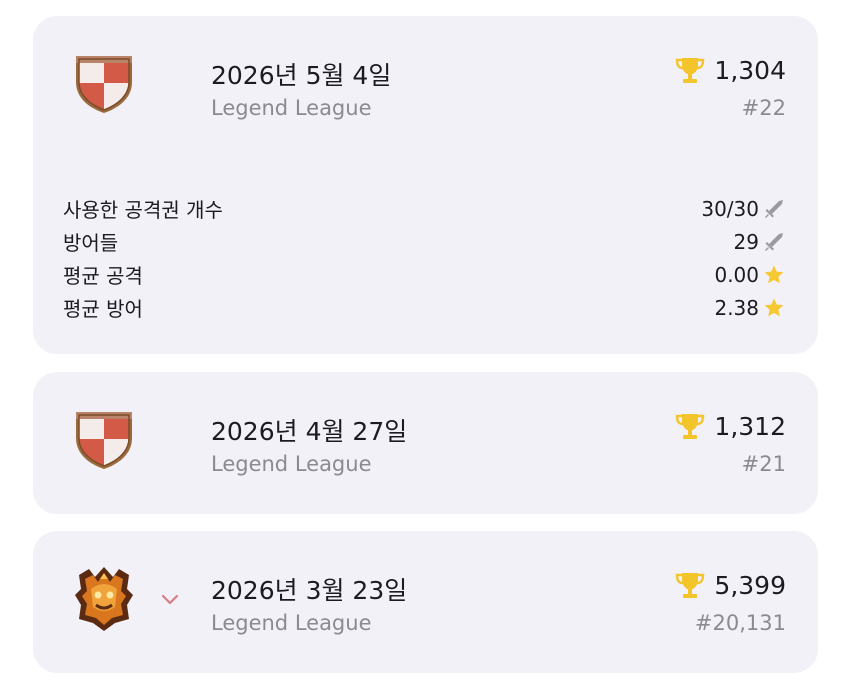 The width and height of the screenshot is (850, 688). What do you see at coordinates (736, 307) in the screenshot?
I see `stat-value: 2.38` at bounding box center [736, 307].